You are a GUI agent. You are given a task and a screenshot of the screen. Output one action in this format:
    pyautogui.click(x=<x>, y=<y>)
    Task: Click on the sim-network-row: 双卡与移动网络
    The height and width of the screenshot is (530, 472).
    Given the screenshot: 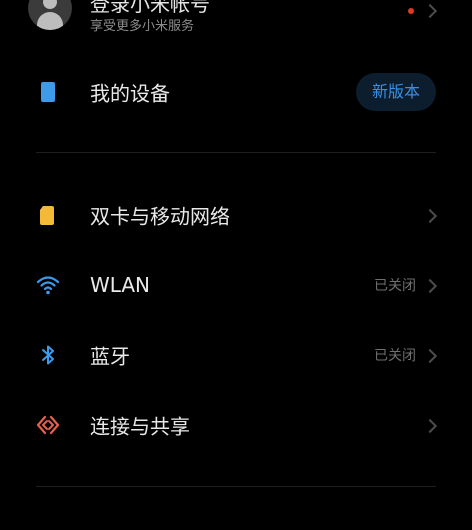 What is the action you would take?
    pyautogui.click(x=236, y=215)
    